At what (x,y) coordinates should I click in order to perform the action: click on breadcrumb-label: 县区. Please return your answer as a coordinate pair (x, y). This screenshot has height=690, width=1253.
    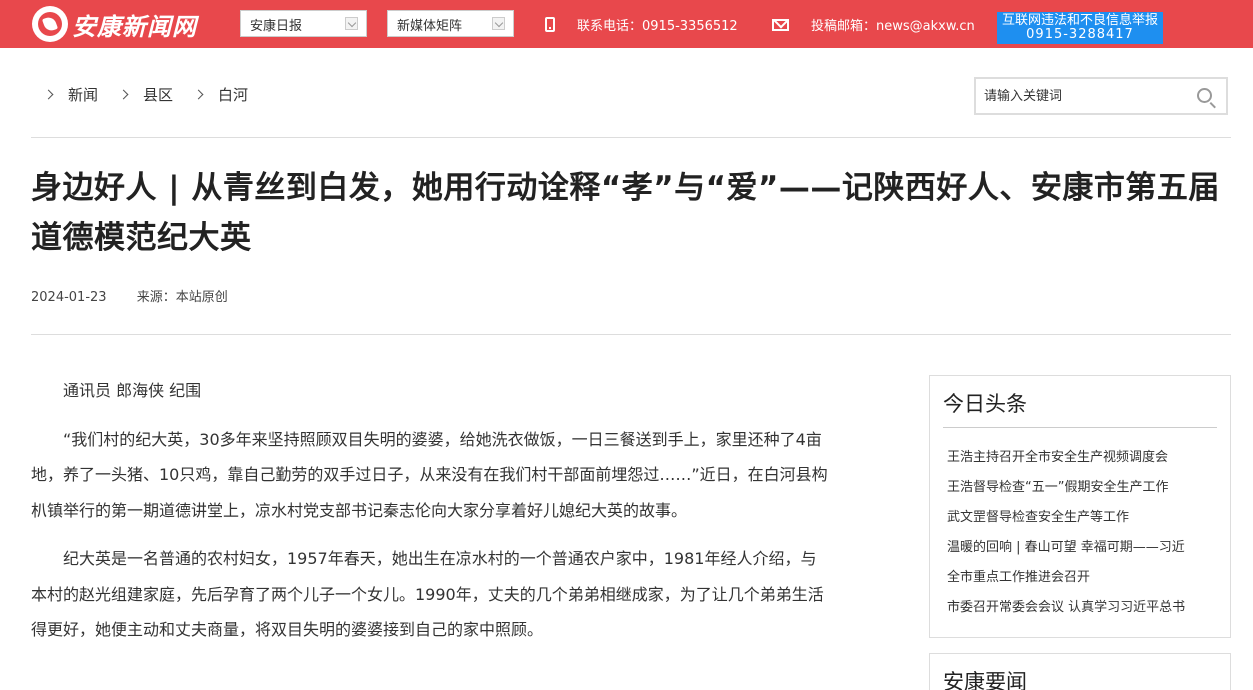
    Looking at the image, I should click on (158, 95).